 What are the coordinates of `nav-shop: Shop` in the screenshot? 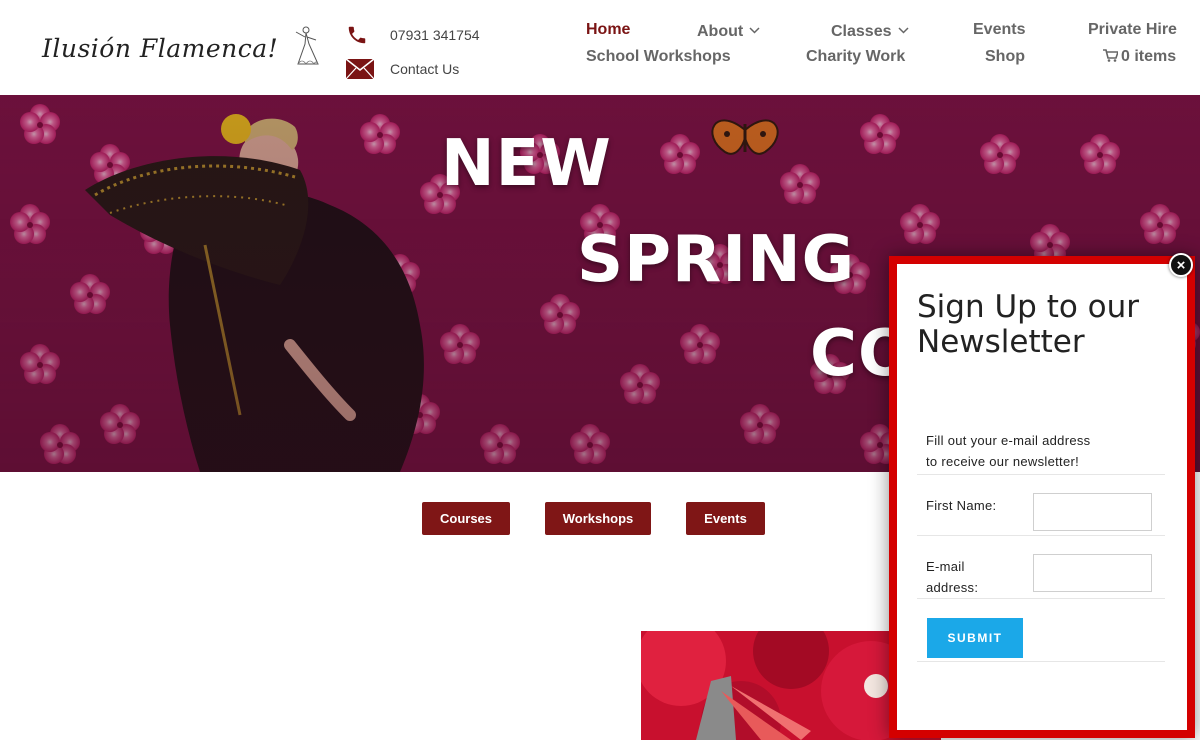 It's located at (1005, 57).